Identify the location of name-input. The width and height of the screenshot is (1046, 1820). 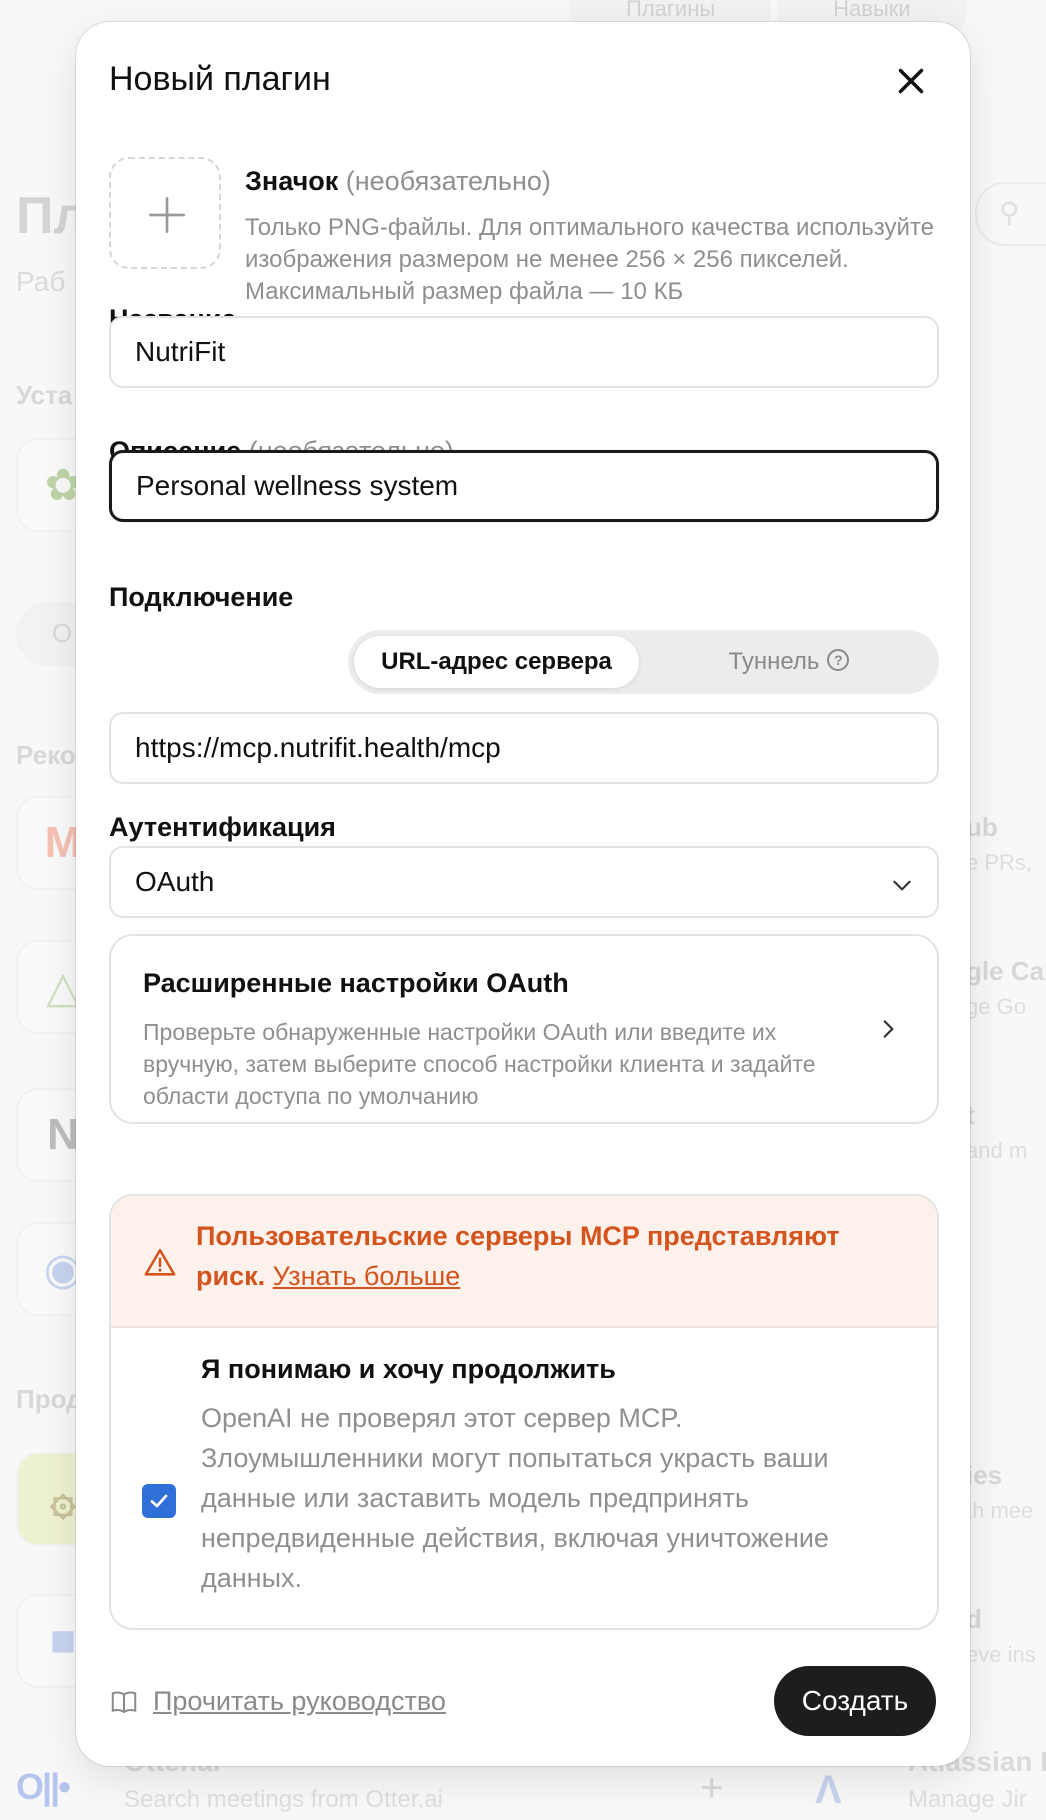
(524, 352).